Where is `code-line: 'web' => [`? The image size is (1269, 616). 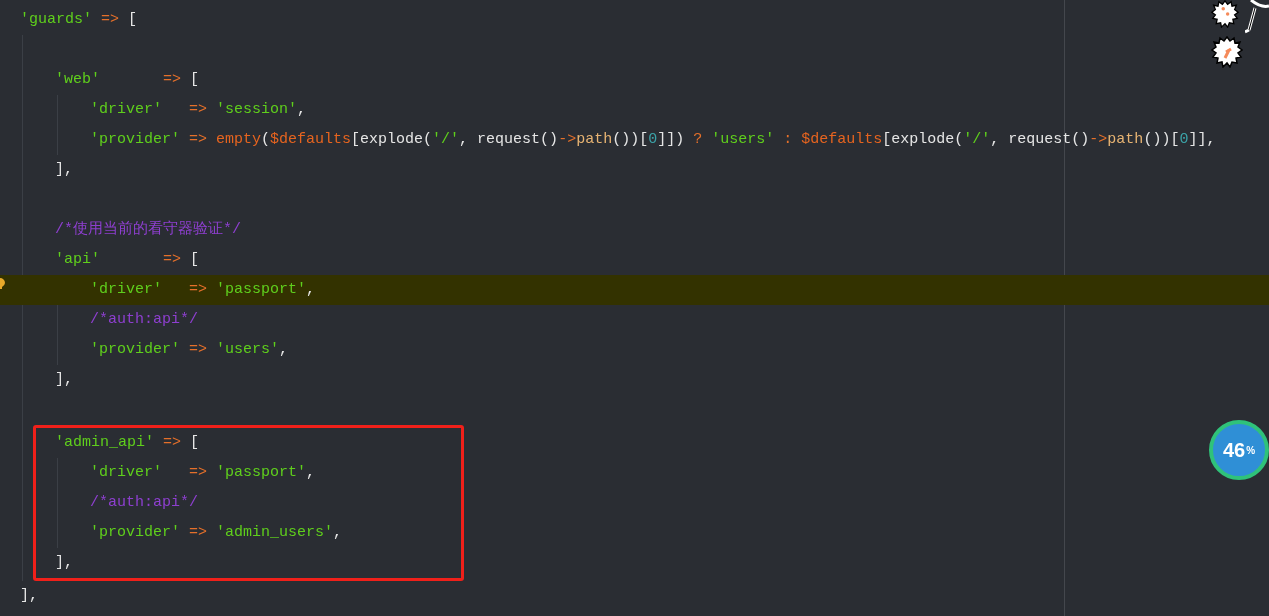
code-line: 'web' => [ is located at coordinates (127, 80).